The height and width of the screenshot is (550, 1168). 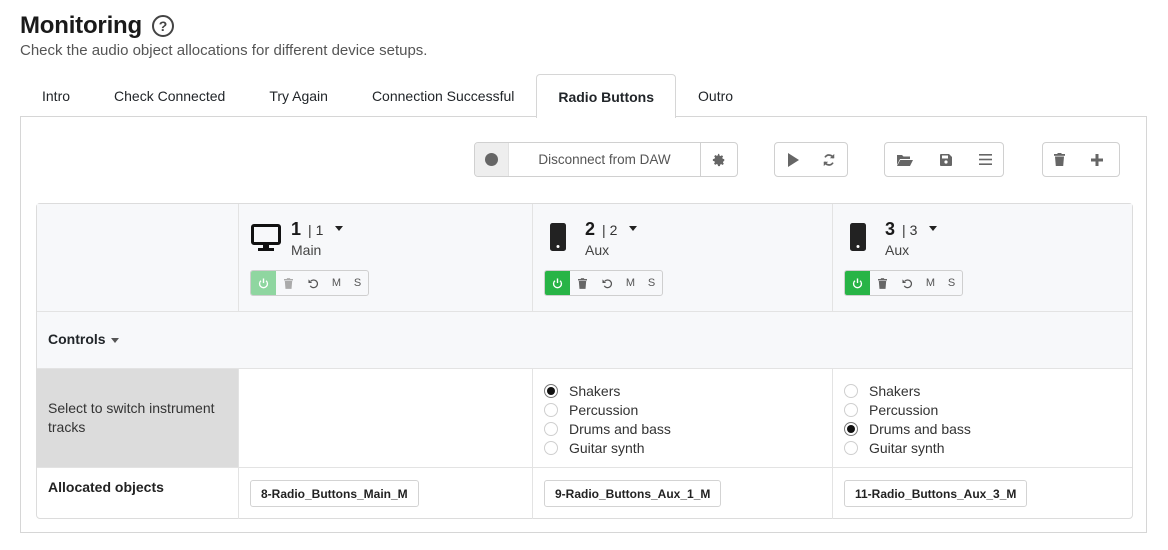 I want to click on plus-icon, so click(x=1097, y=159).